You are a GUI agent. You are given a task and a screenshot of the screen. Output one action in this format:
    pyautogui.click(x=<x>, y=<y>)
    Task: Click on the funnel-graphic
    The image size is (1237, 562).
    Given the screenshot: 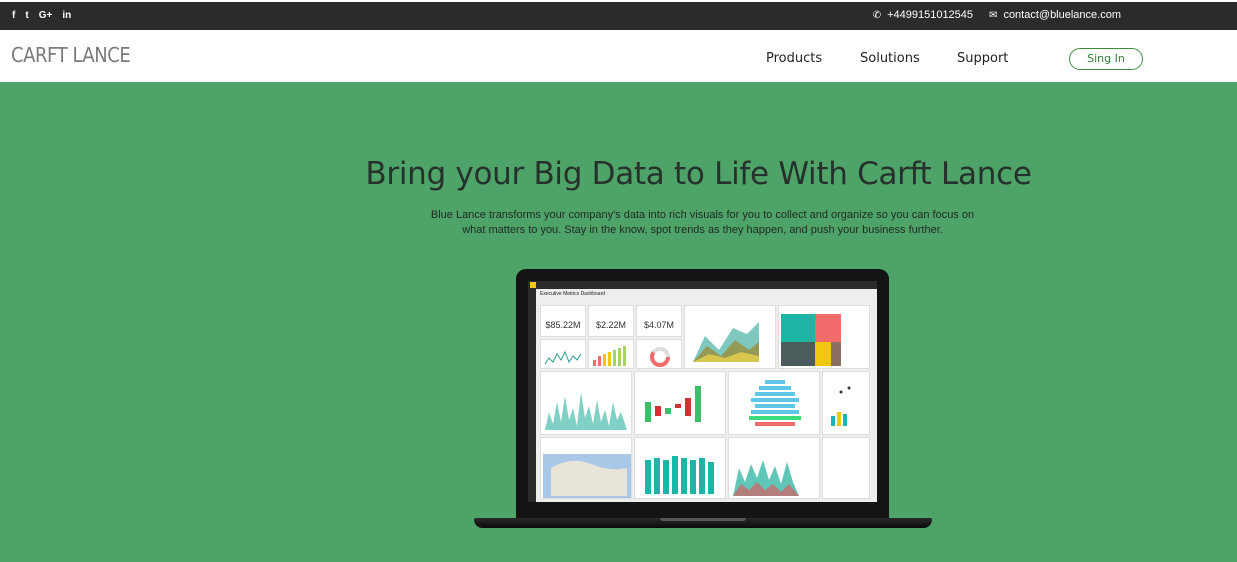 What is the action you would take?
    pyautogui.click(x=775, y=403)
    